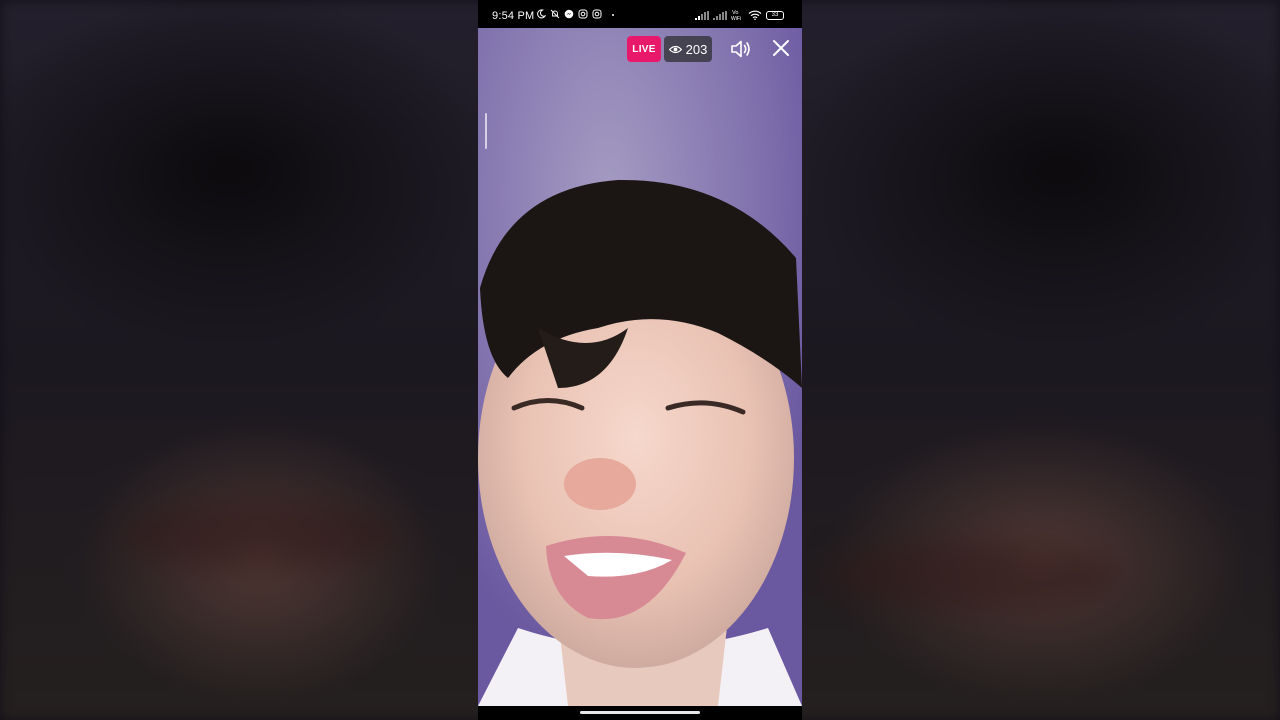 The image size is (1280, 720). I want to click on navigation-bar, so click(640, 713).